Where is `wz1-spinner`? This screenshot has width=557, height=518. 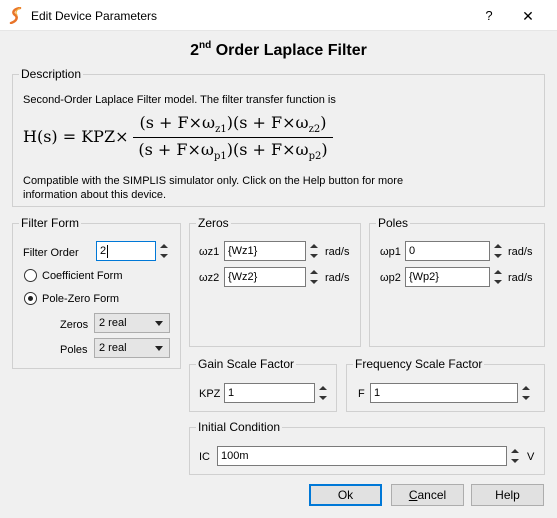 wz1-spinner is located at coordinates (313, 251).